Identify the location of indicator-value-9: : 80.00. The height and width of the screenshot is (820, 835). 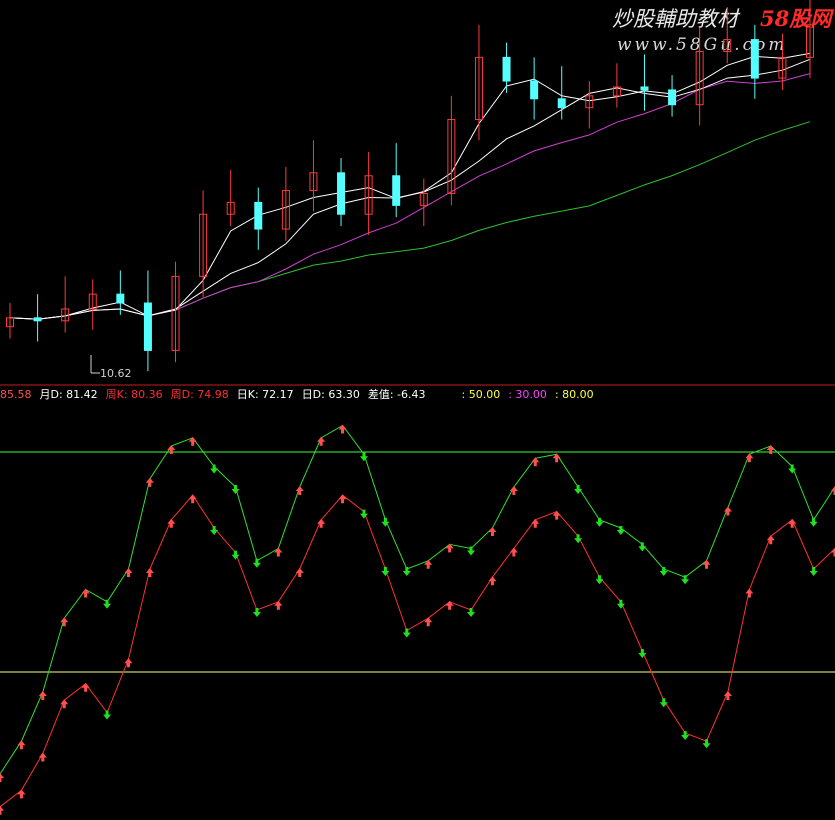
(574, 394).